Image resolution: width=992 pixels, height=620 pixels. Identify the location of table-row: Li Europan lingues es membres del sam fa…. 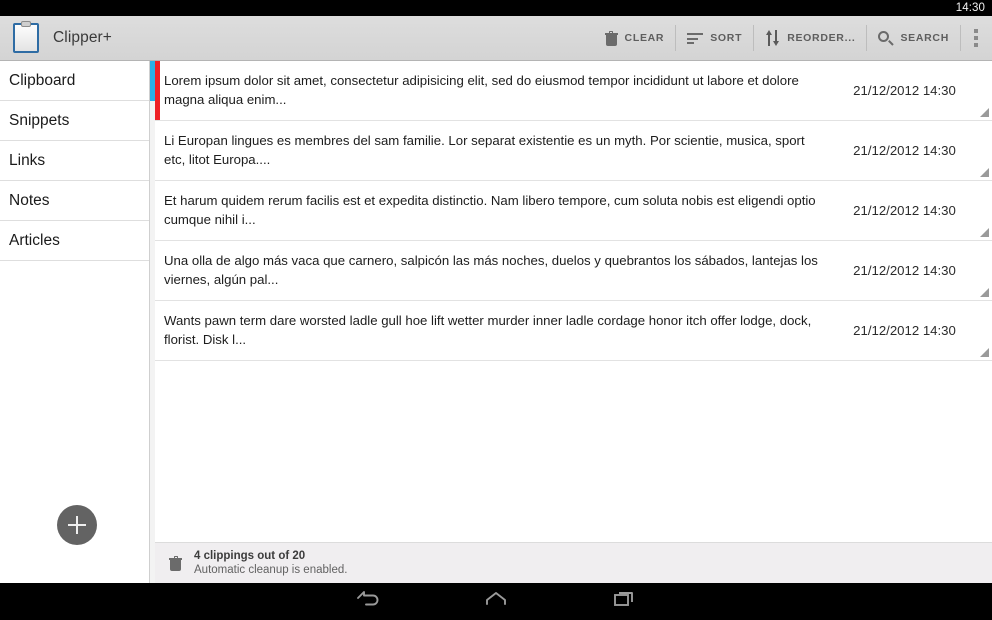
(573, 151).